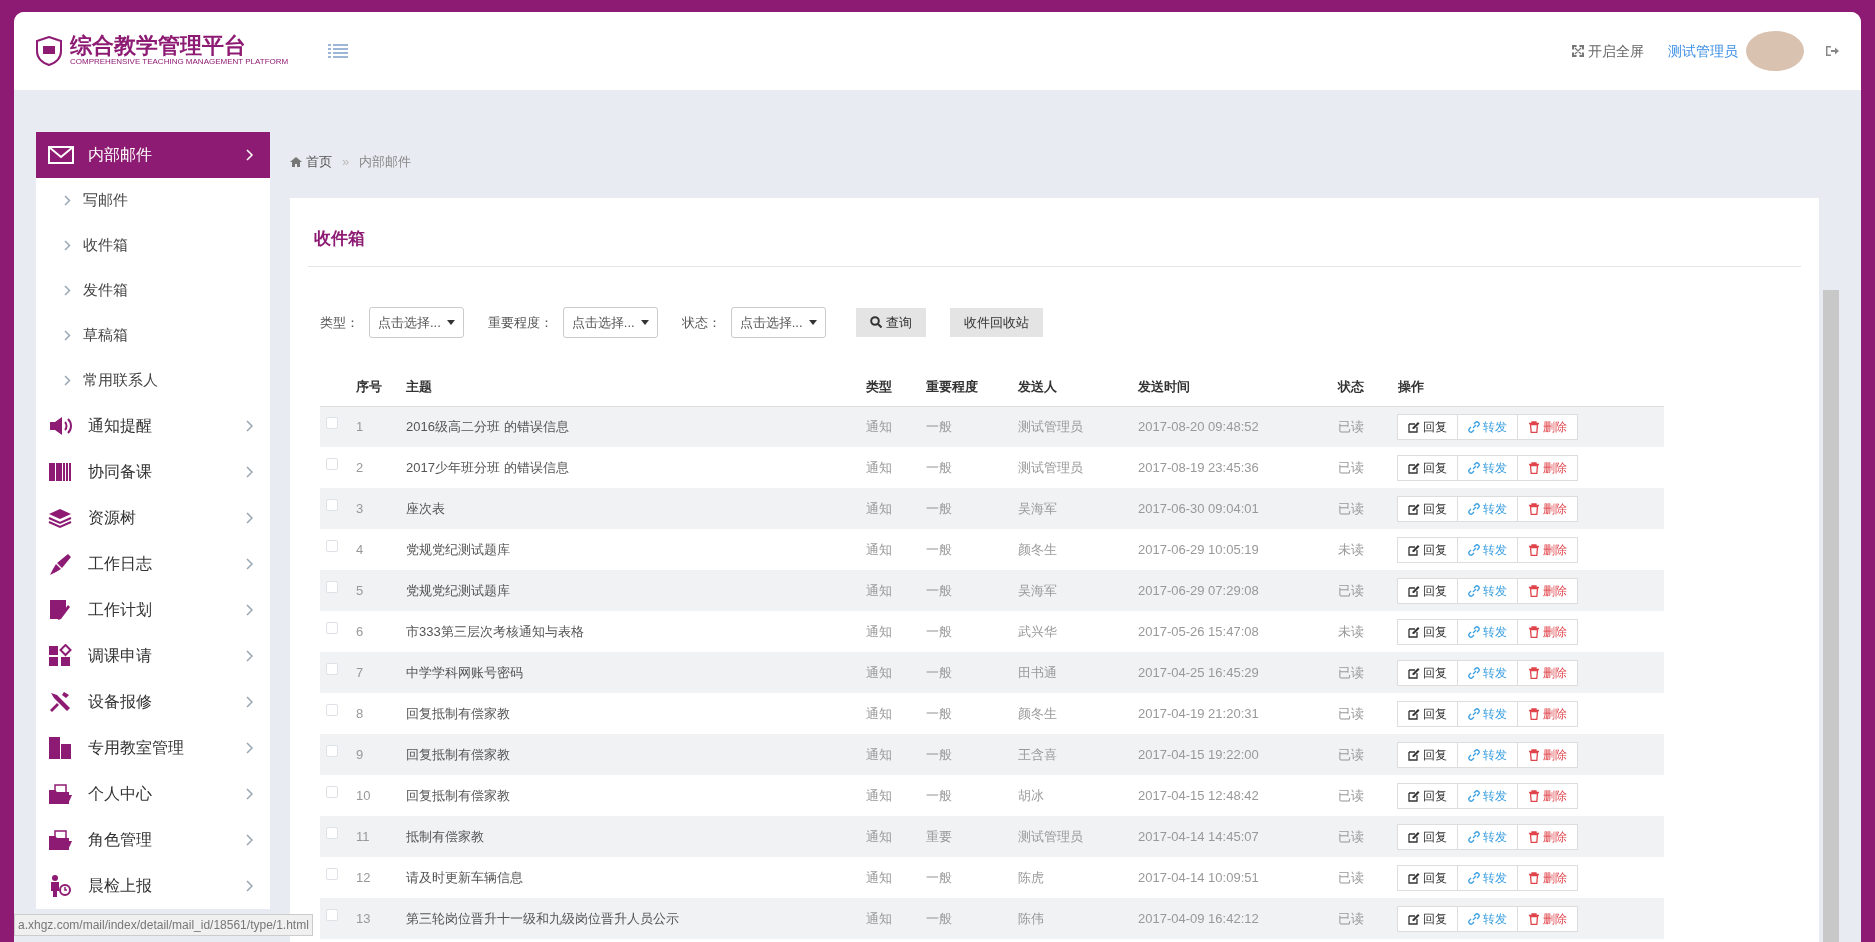 This screenshot has height=942, width=1875. Describe the element at coordinates (1474, 426) in the screenshot. I see `link-icon` at that location.